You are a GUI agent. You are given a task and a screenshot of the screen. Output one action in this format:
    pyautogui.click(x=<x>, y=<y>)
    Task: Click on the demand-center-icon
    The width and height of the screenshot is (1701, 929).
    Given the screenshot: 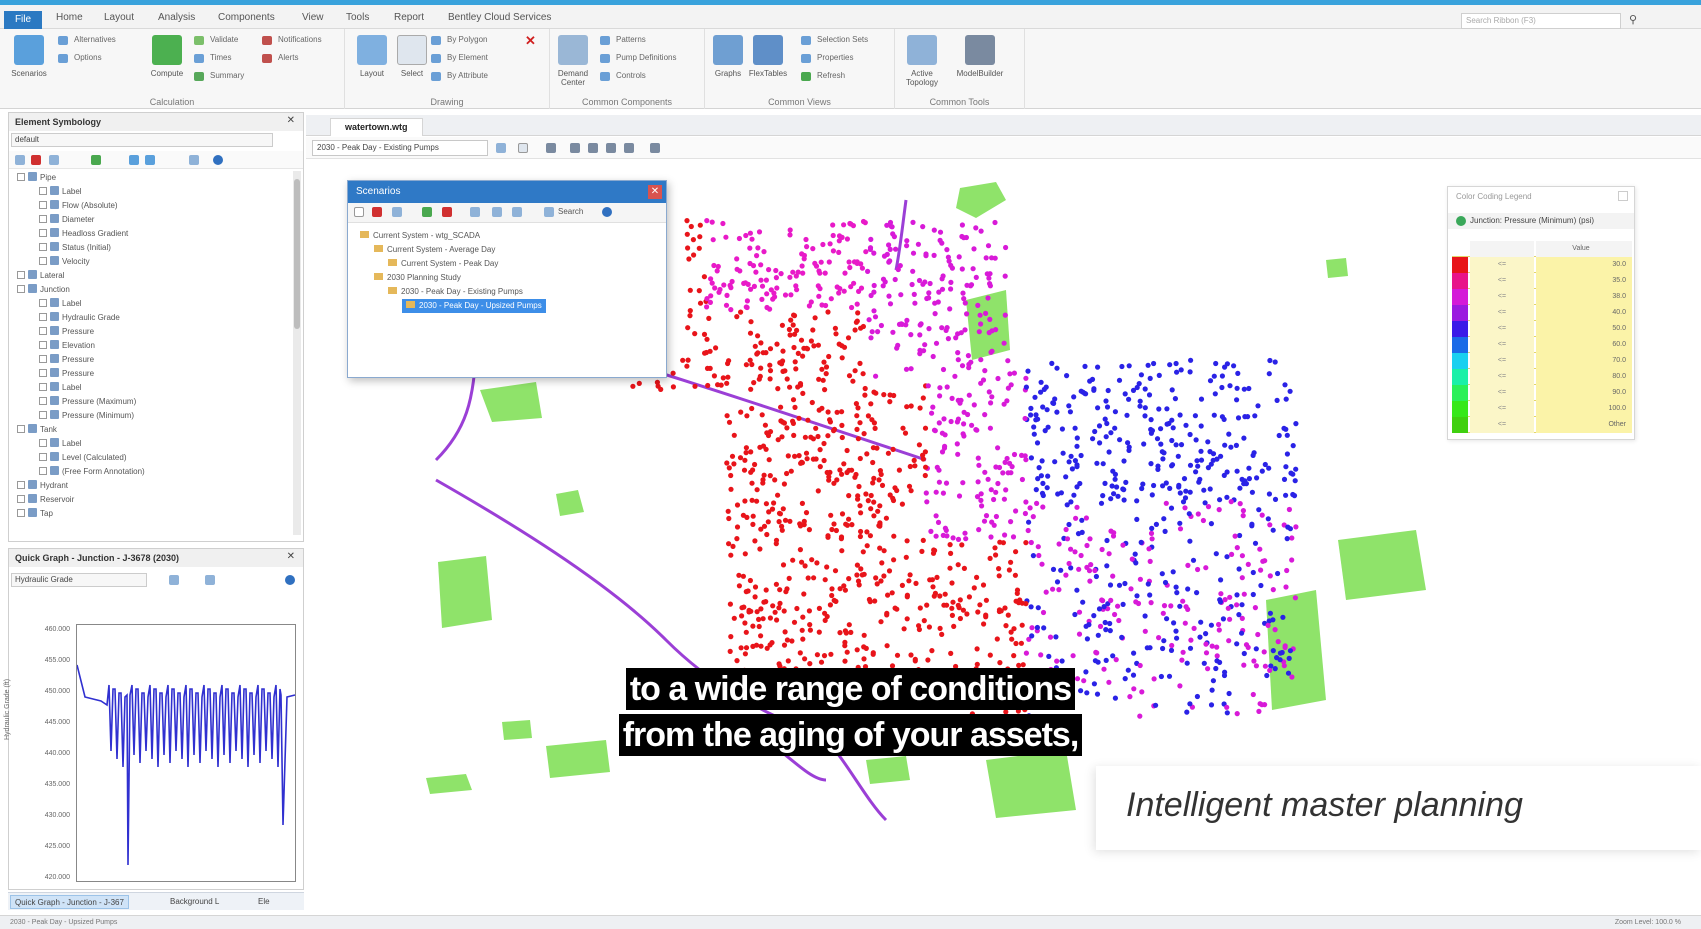 What is the action you would take?
    pyautogui.click(x=573, y=50)
    